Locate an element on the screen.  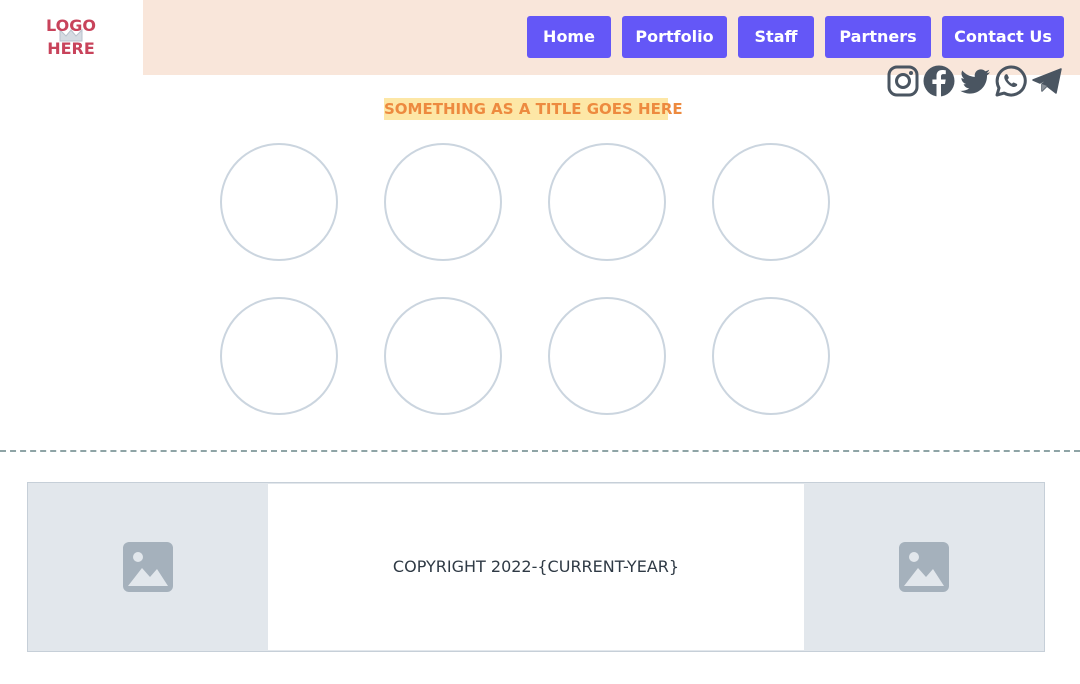
logo: LOGO HERE is located at coordinates (71, 38).